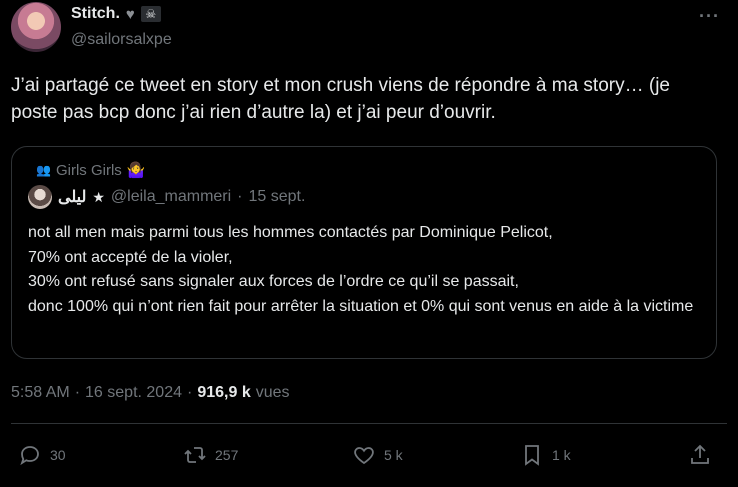 This screenshot has width=738, height=487. I want to click on quote-line: 70% ont accepté de la violer,, so click(130, 257).